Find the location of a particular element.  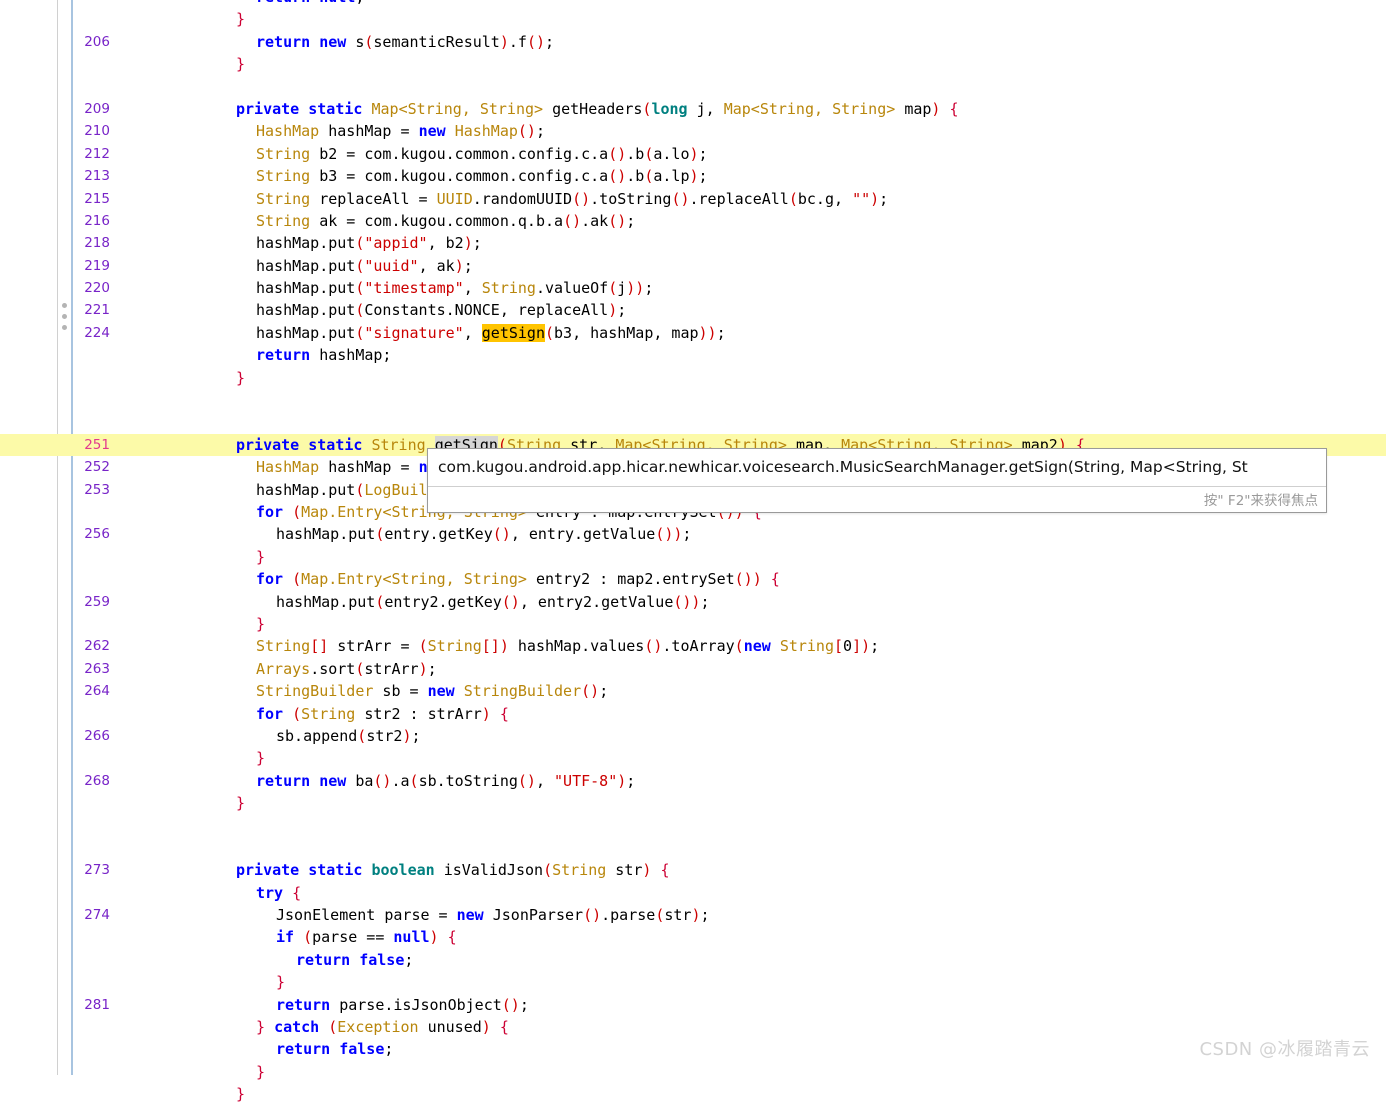

code-token: .b is located at coordinates (635, 153).